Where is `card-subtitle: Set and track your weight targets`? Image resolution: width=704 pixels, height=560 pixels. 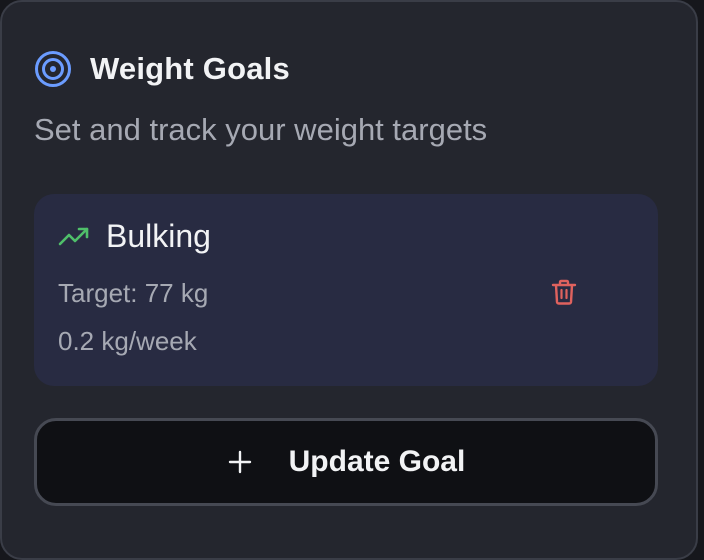
card-subtitle: Set and track your weight targets is located at coordinates (261, 129).